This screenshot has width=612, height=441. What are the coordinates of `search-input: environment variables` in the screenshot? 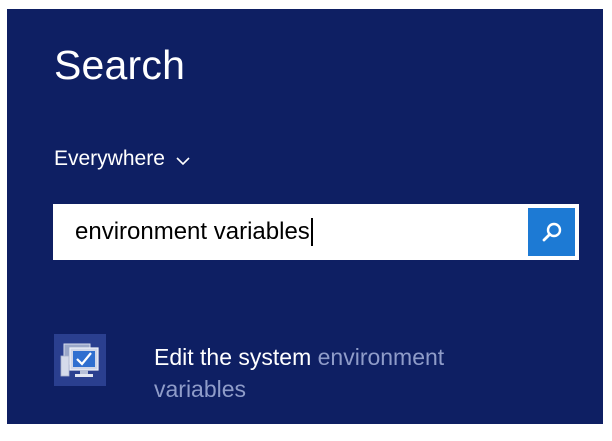 It's located at (194, 232).